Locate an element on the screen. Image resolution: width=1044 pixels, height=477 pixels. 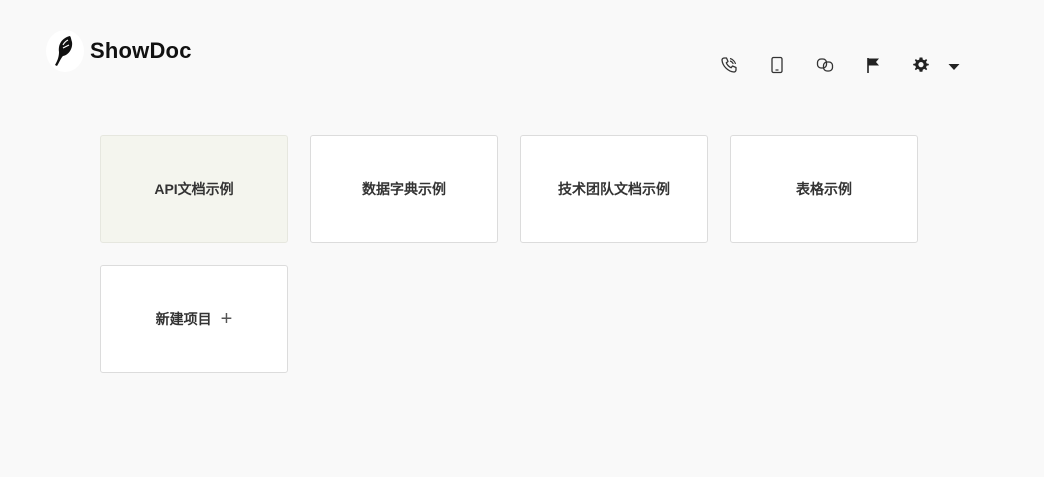
logo: ShowDoc is located at coordinates (119, 51).